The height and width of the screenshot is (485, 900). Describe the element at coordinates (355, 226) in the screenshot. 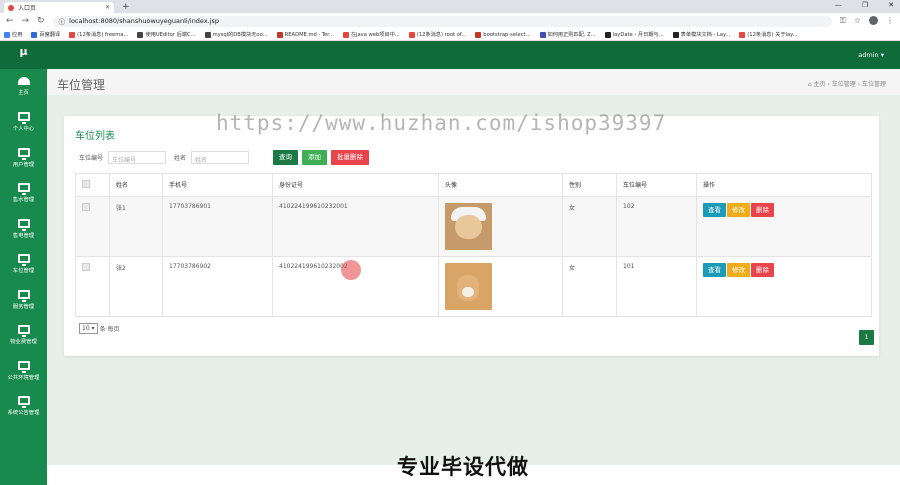

I see `cell-idcard: 410224199610232001` at that location.